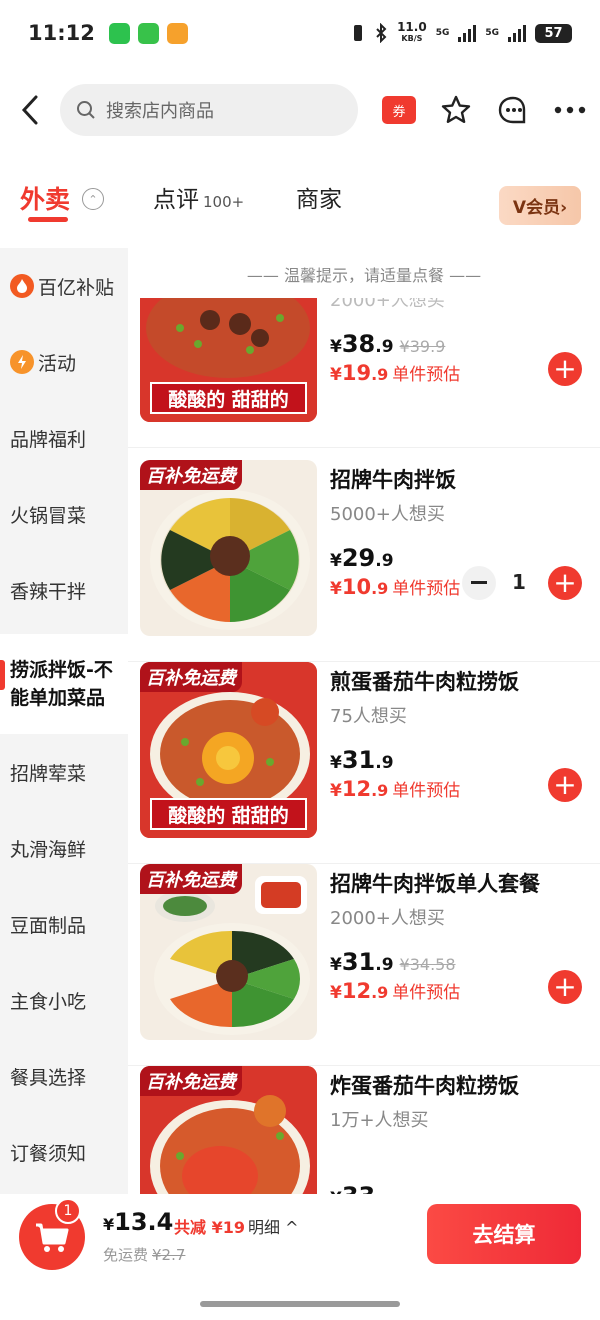  I want to click on search-input: 搜索店内商品, so click(209, 110).